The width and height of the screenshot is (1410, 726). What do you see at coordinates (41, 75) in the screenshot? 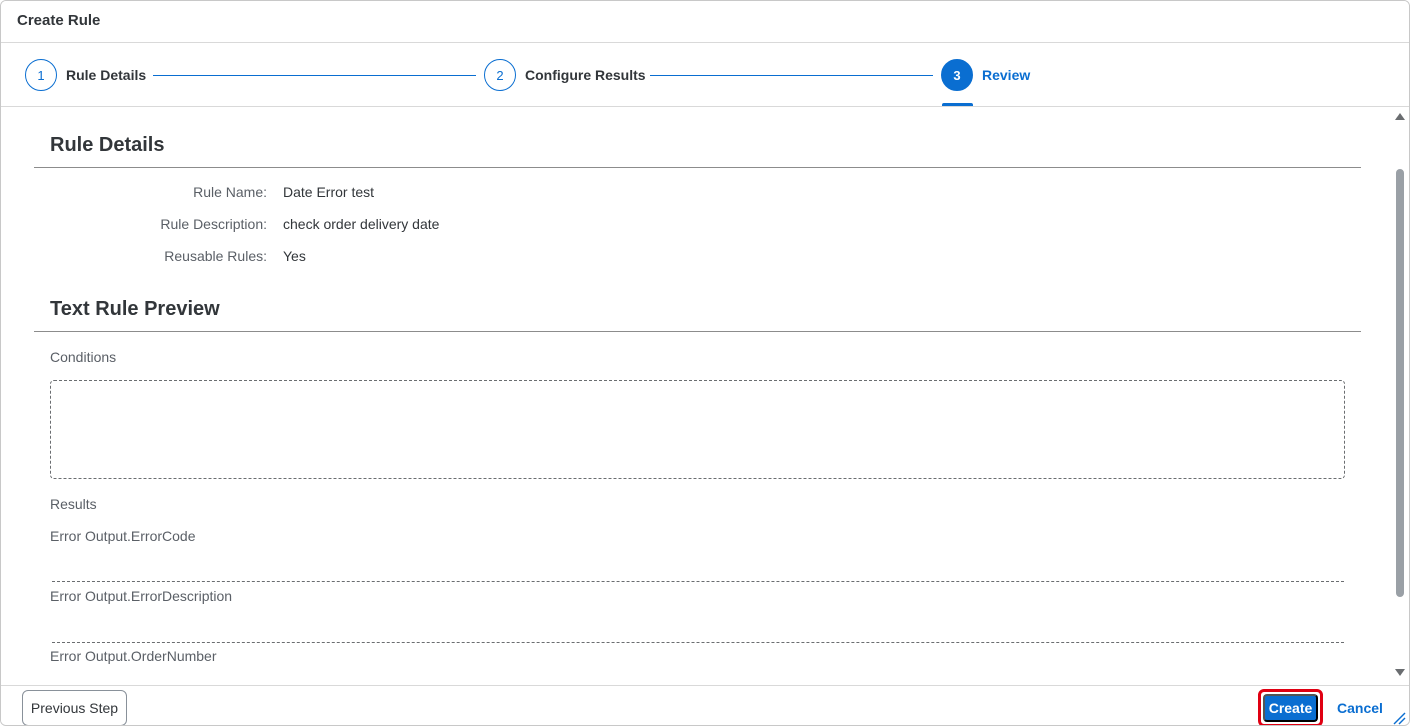
I see `step-number: 1` at bounding box center [41, 75].